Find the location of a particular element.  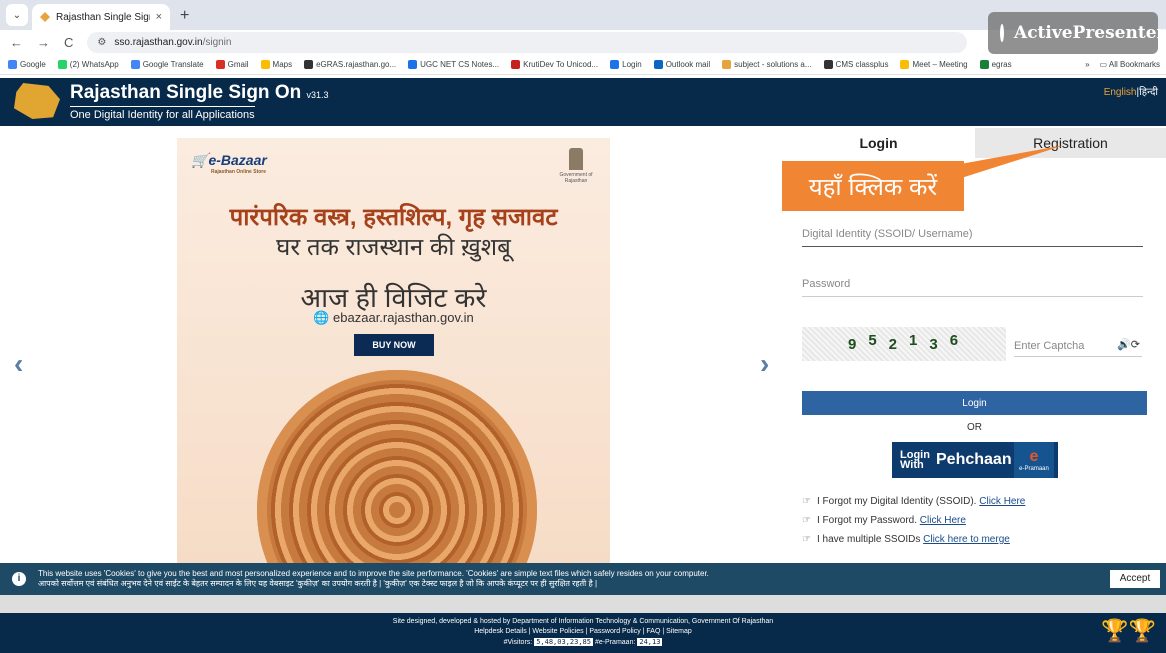

address-bar: ⚙ sso.rajasthan.gov.in/signin is located at coordinates (527, 42).